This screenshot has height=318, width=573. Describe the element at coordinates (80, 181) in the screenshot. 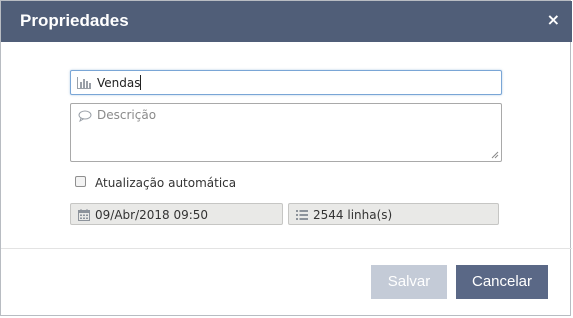

I see `auto-update-checkbox` at that location.